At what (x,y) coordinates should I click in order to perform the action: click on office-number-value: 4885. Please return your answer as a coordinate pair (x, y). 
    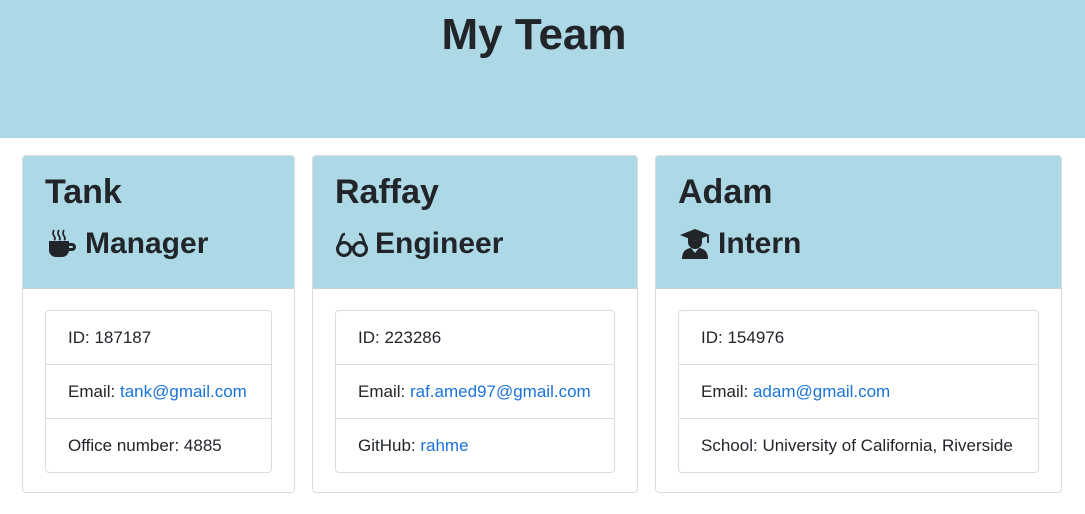
    Looking at the image, I should click on (202, 445).